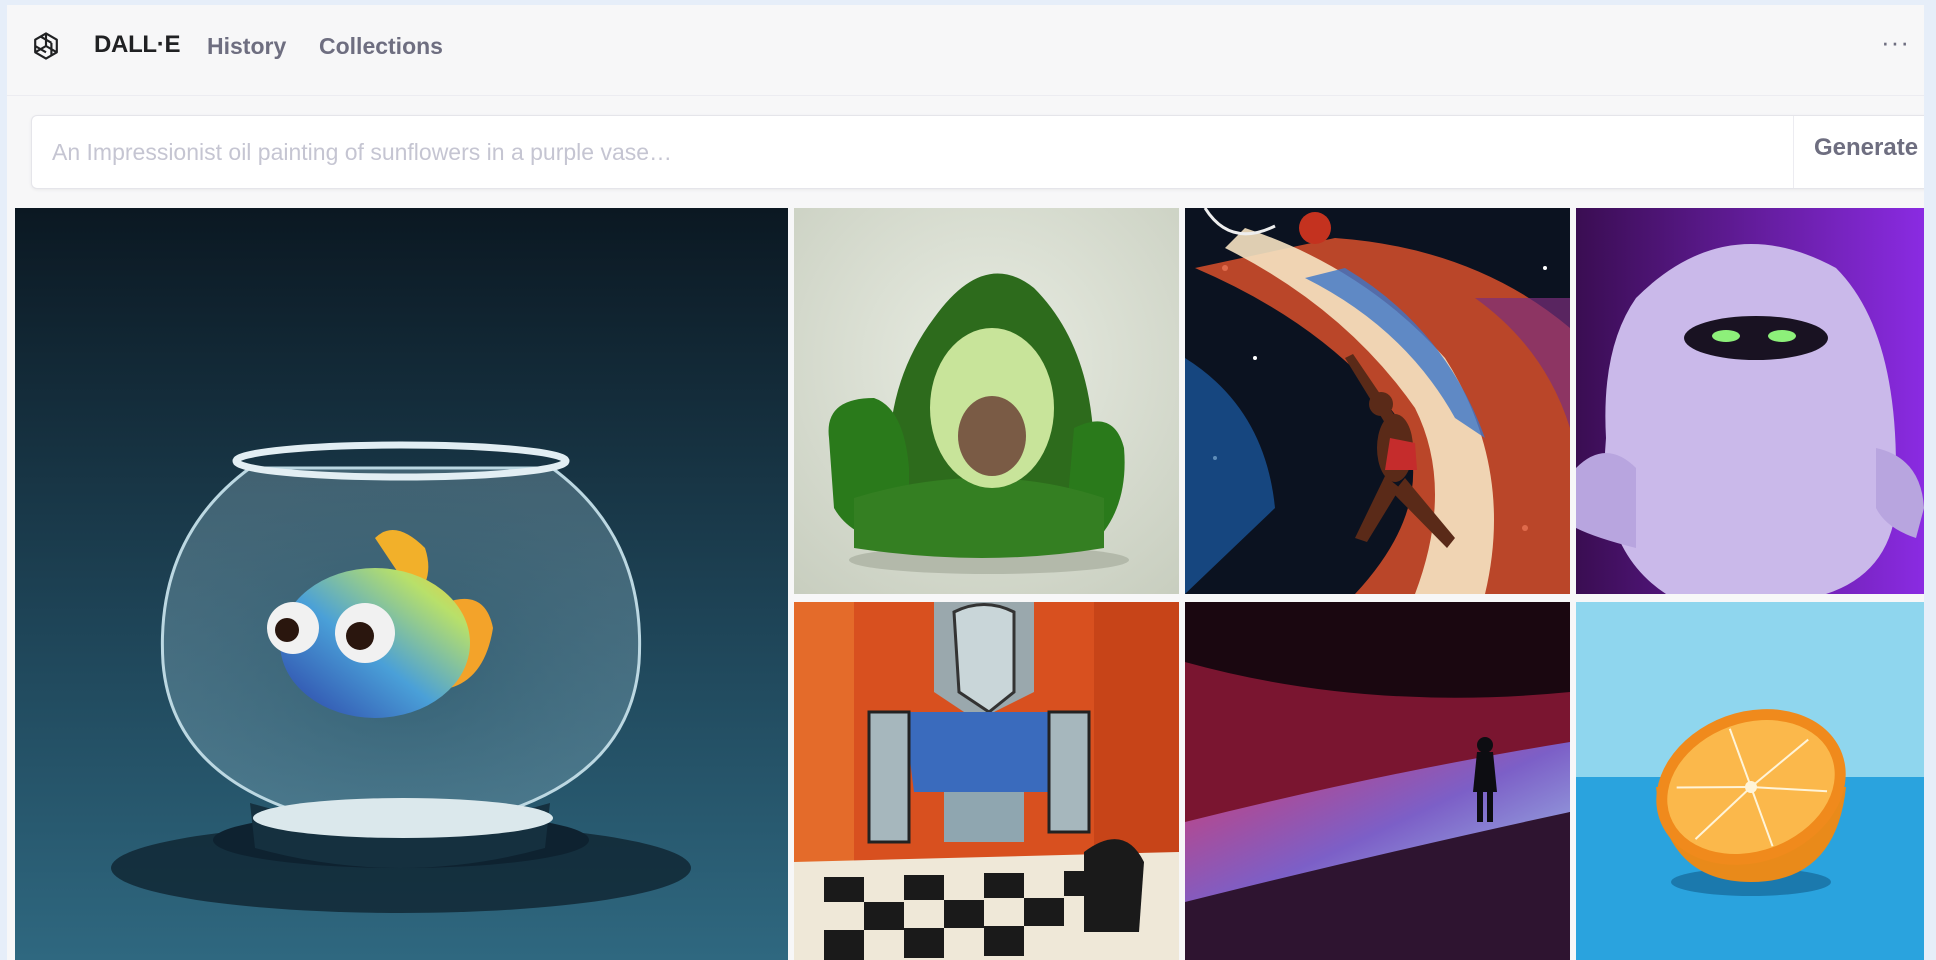 The image size is (1936, 960). Describe the element at coordinates (137, 45) in the screenshot. I see `brand-title: DALL·E` at that location.